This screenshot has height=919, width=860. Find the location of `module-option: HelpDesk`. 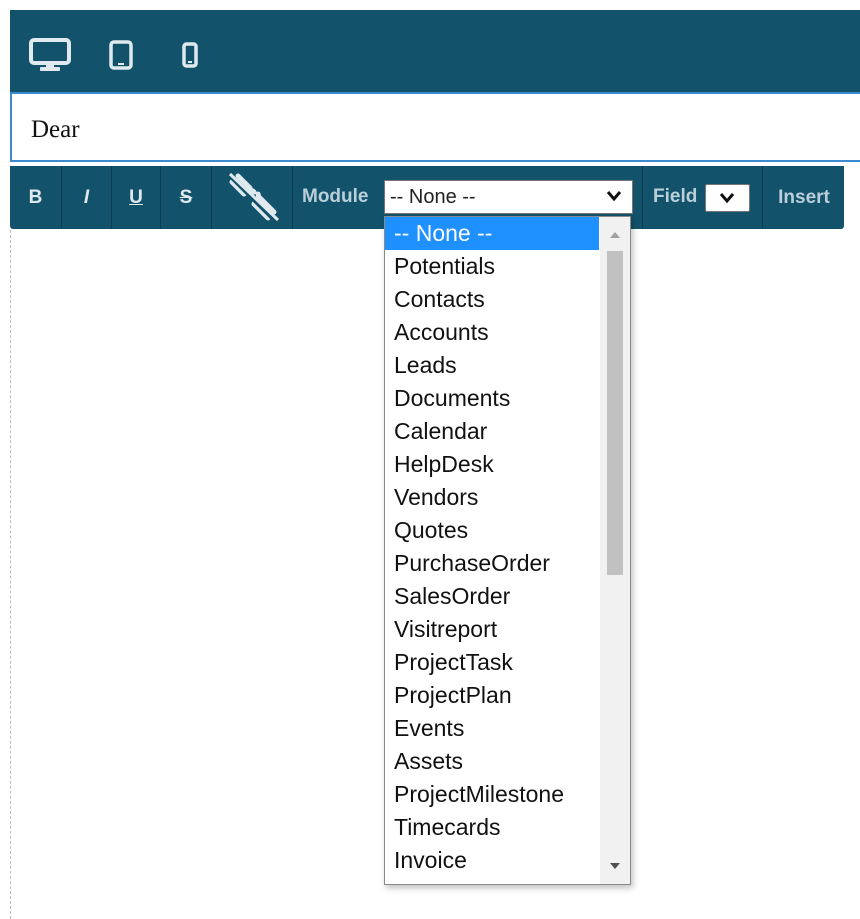

module-option: HelpDesk is located at coordinates (492, 464).